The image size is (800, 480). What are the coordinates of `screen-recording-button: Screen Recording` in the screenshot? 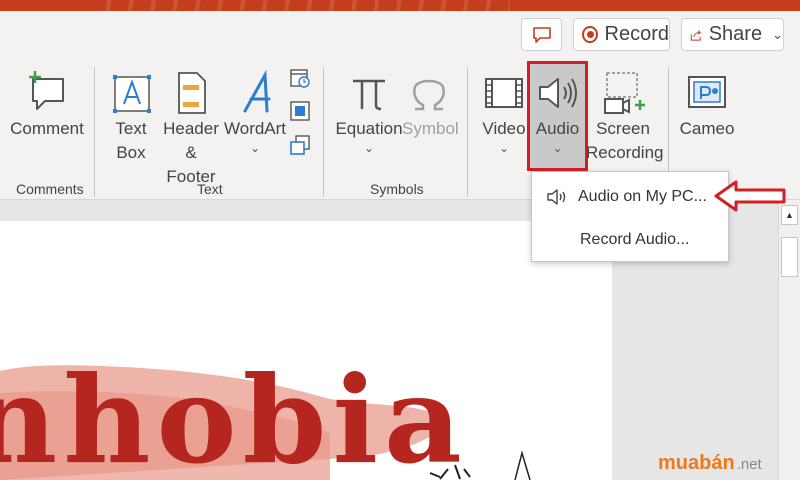 It's located at (625, 114).